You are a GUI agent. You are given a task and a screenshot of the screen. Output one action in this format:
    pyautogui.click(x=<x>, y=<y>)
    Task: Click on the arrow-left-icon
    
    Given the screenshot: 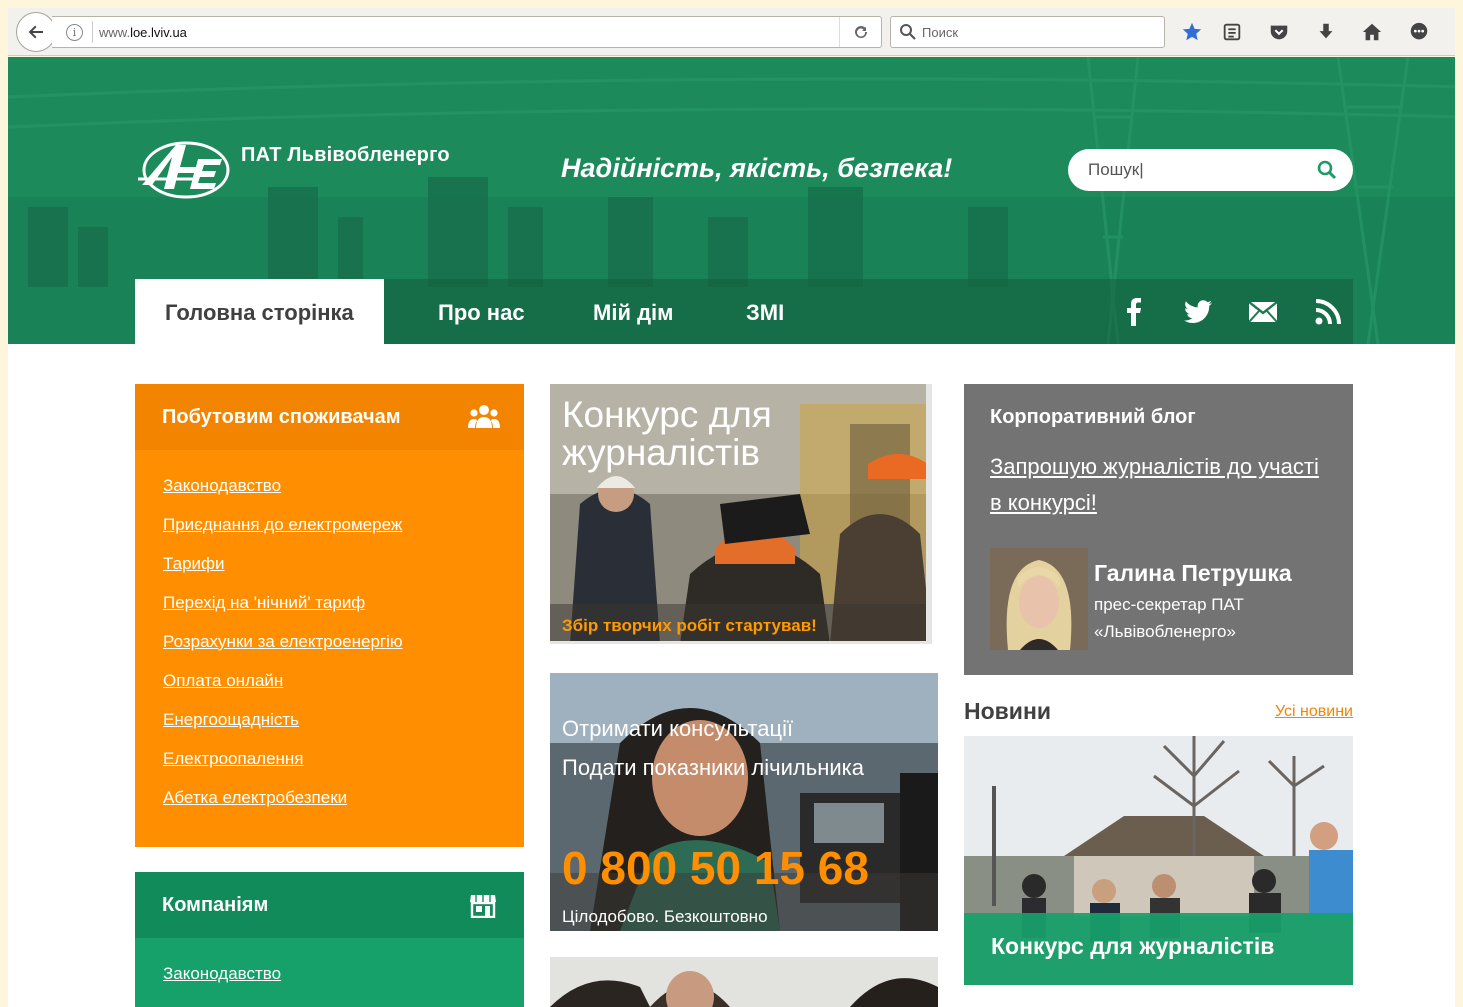 What is the action you would take?
    pyautogui.click(x=35, y=32)
    